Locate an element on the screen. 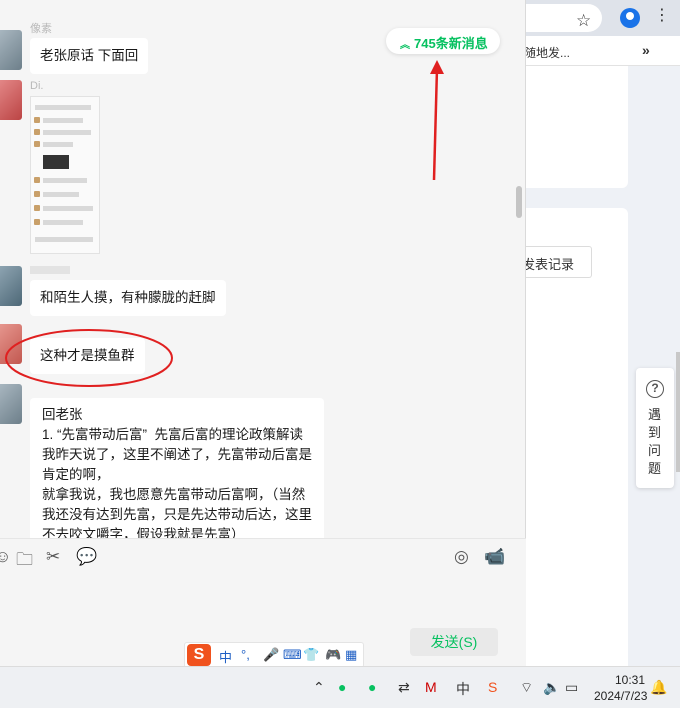 The image size is (680, 708). message-bubble: 这种才是摸鱼群 is located at coordinates (87, 356).